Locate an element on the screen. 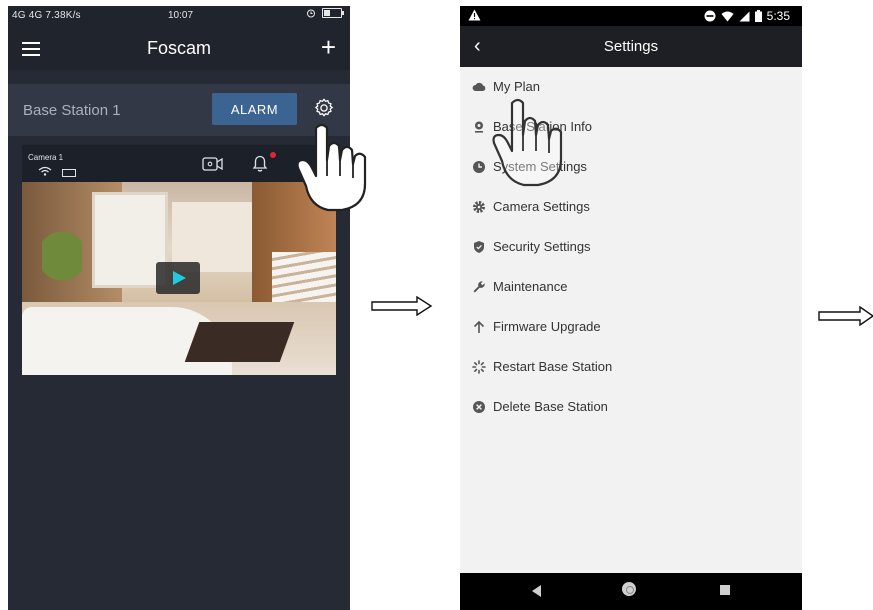  alarm-button: ALARM is located at coordinates (254, 109).